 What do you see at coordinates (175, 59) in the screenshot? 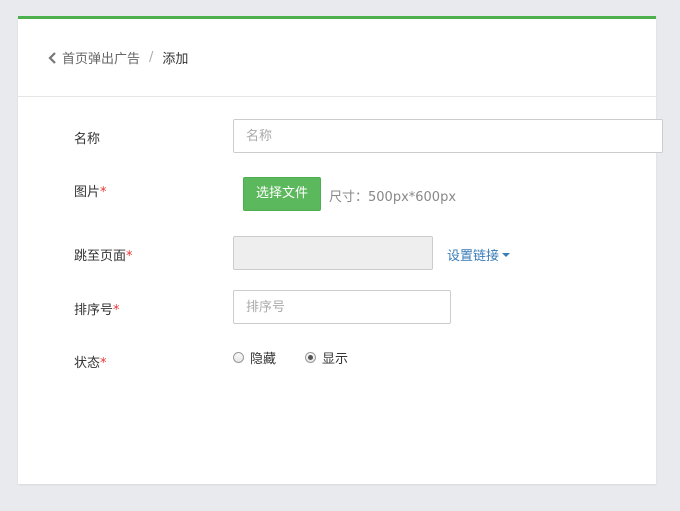
I see `breadcrumb-current: 添加` at bounding box center [175, 59].